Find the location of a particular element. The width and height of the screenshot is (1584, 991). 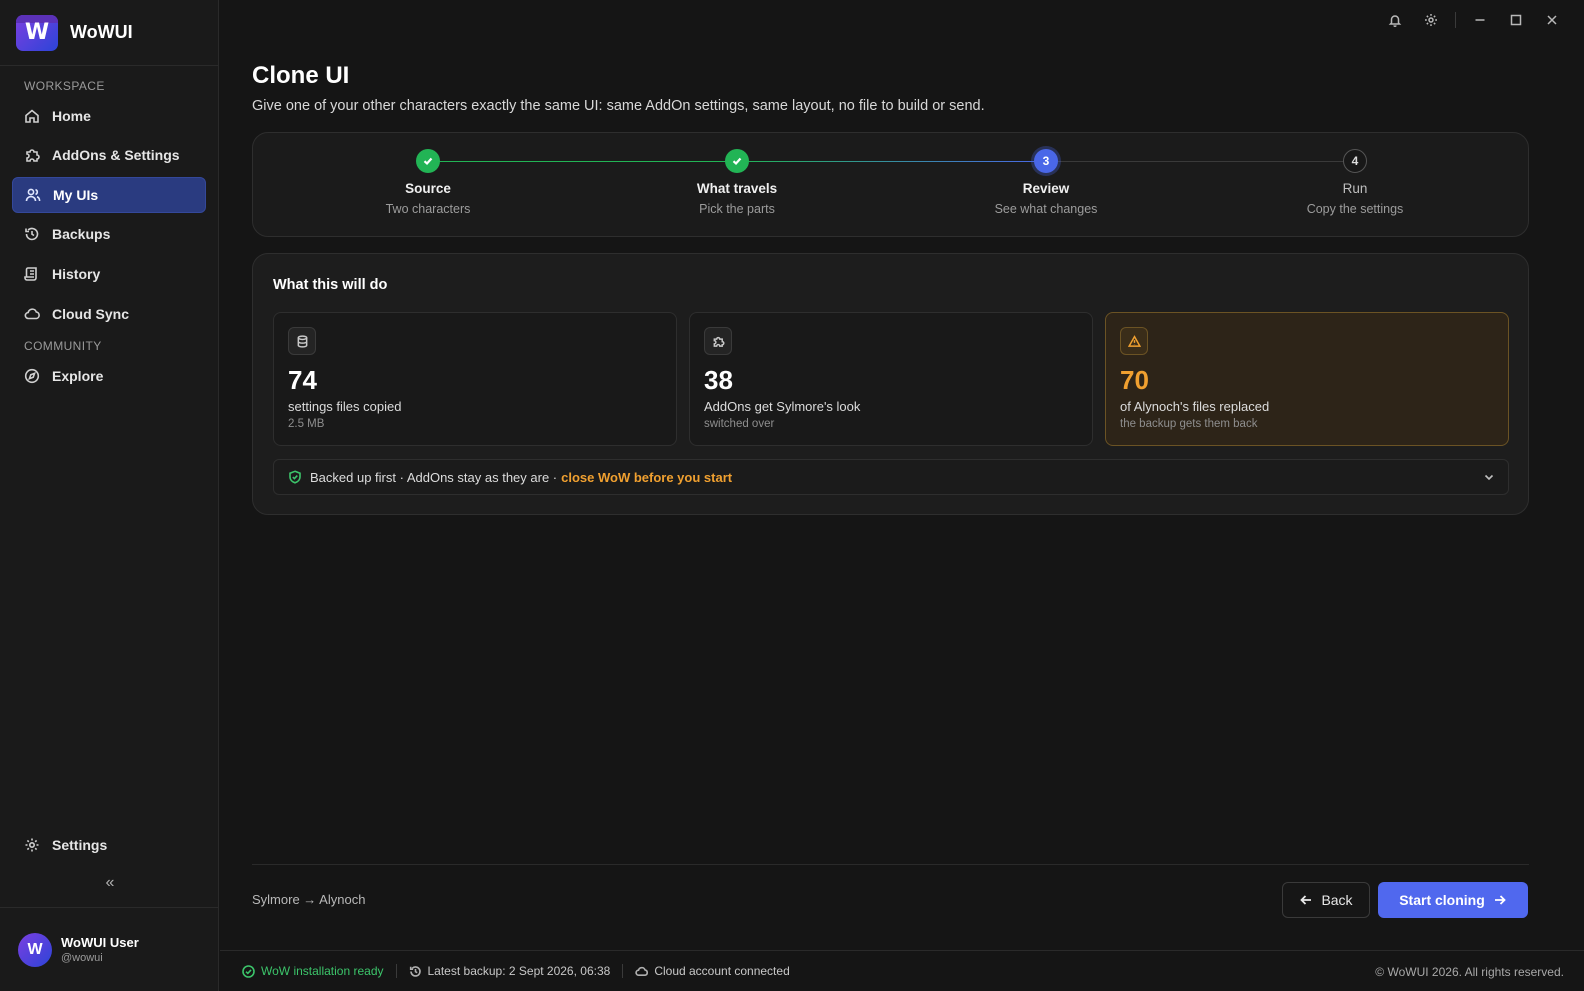

step-number: 3 is located at coordinates (1046, 161).